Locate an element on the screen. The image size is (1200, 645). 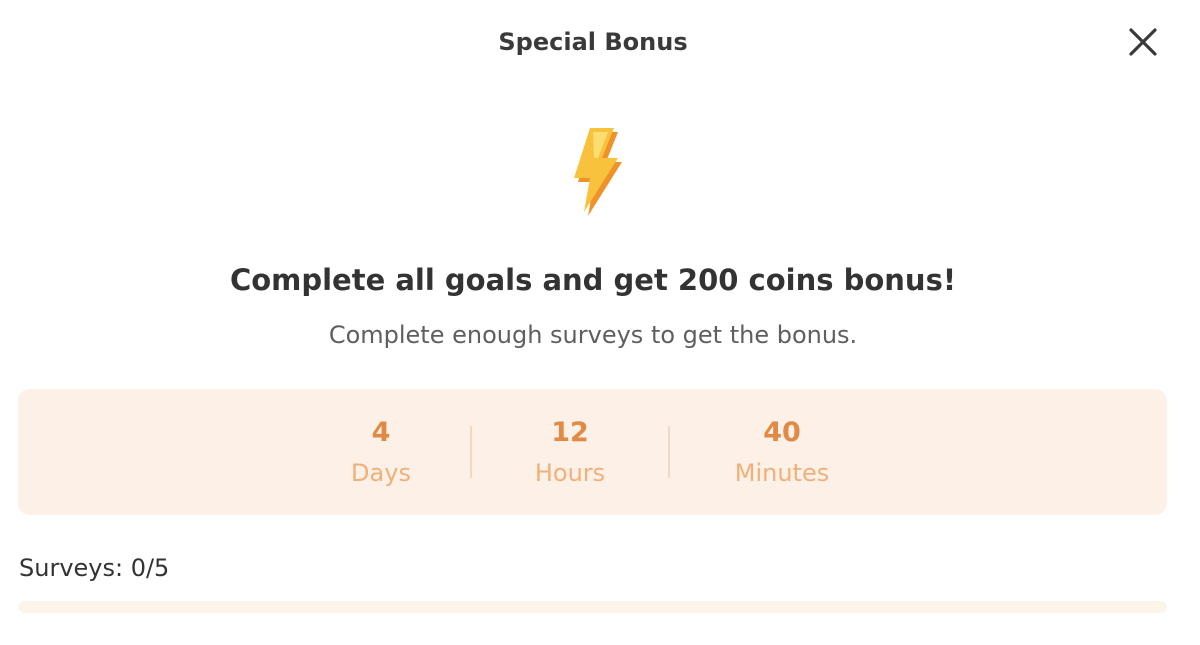
close-button is located at coordinates (1143, 42).